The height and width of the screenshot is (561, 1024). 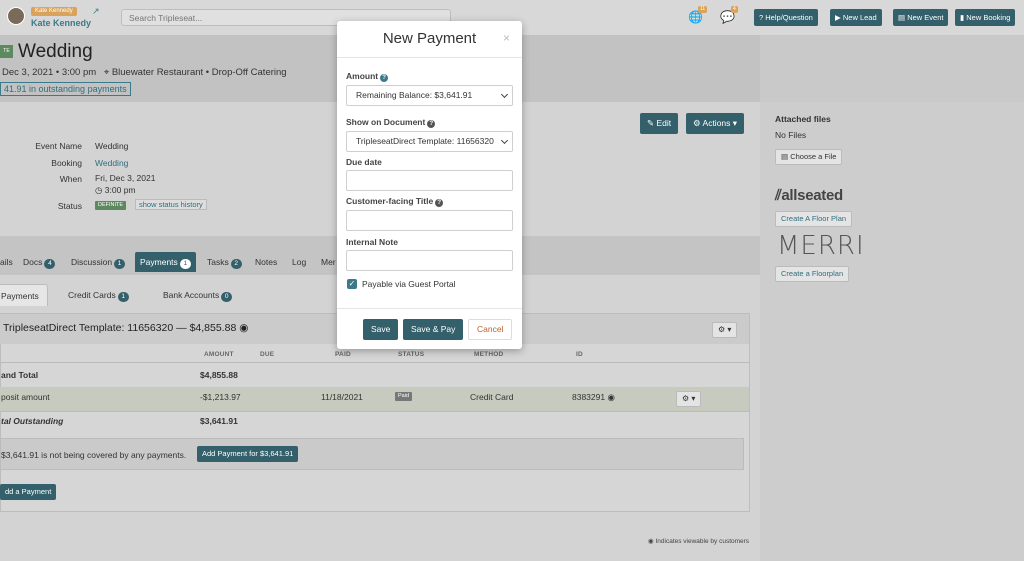 I want to click on add-payment-for-button: Add Payment for $3,641.91, so click(x=248, y=454).